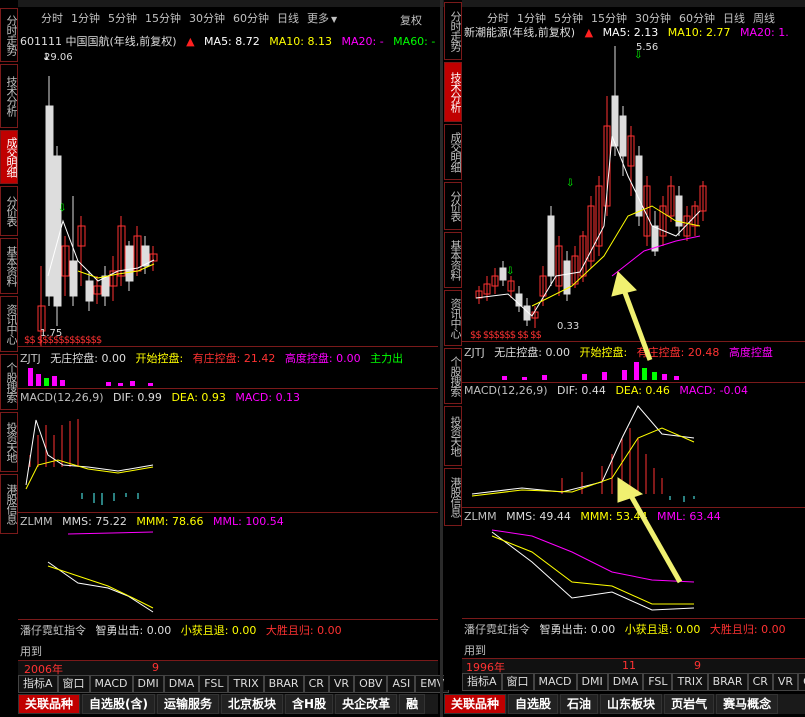 This screenshot has width=805, height=717. Describe the element at coordinates (111, 684) in the screenshot. I see `left-ind-tab-2: MACD` at that location.